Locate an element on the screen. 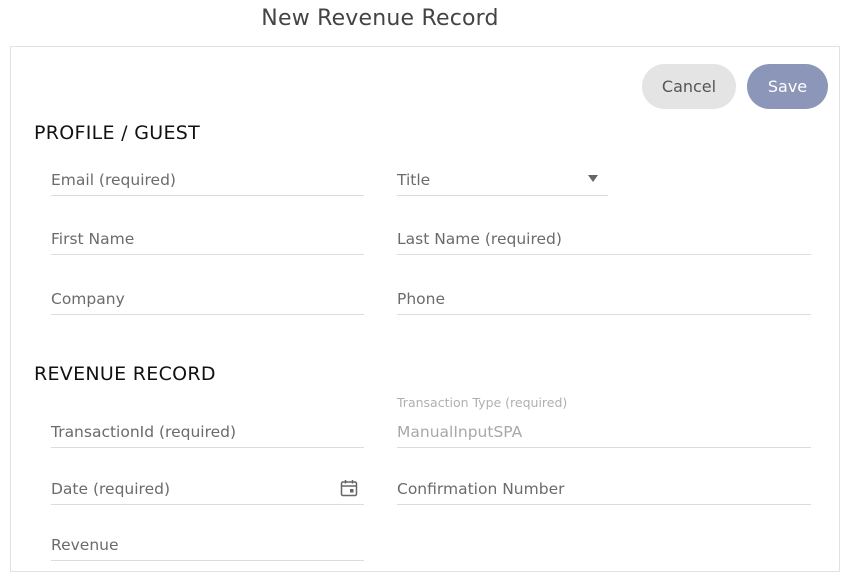  date-field: Date (required) is located at coordinates (207, 489).